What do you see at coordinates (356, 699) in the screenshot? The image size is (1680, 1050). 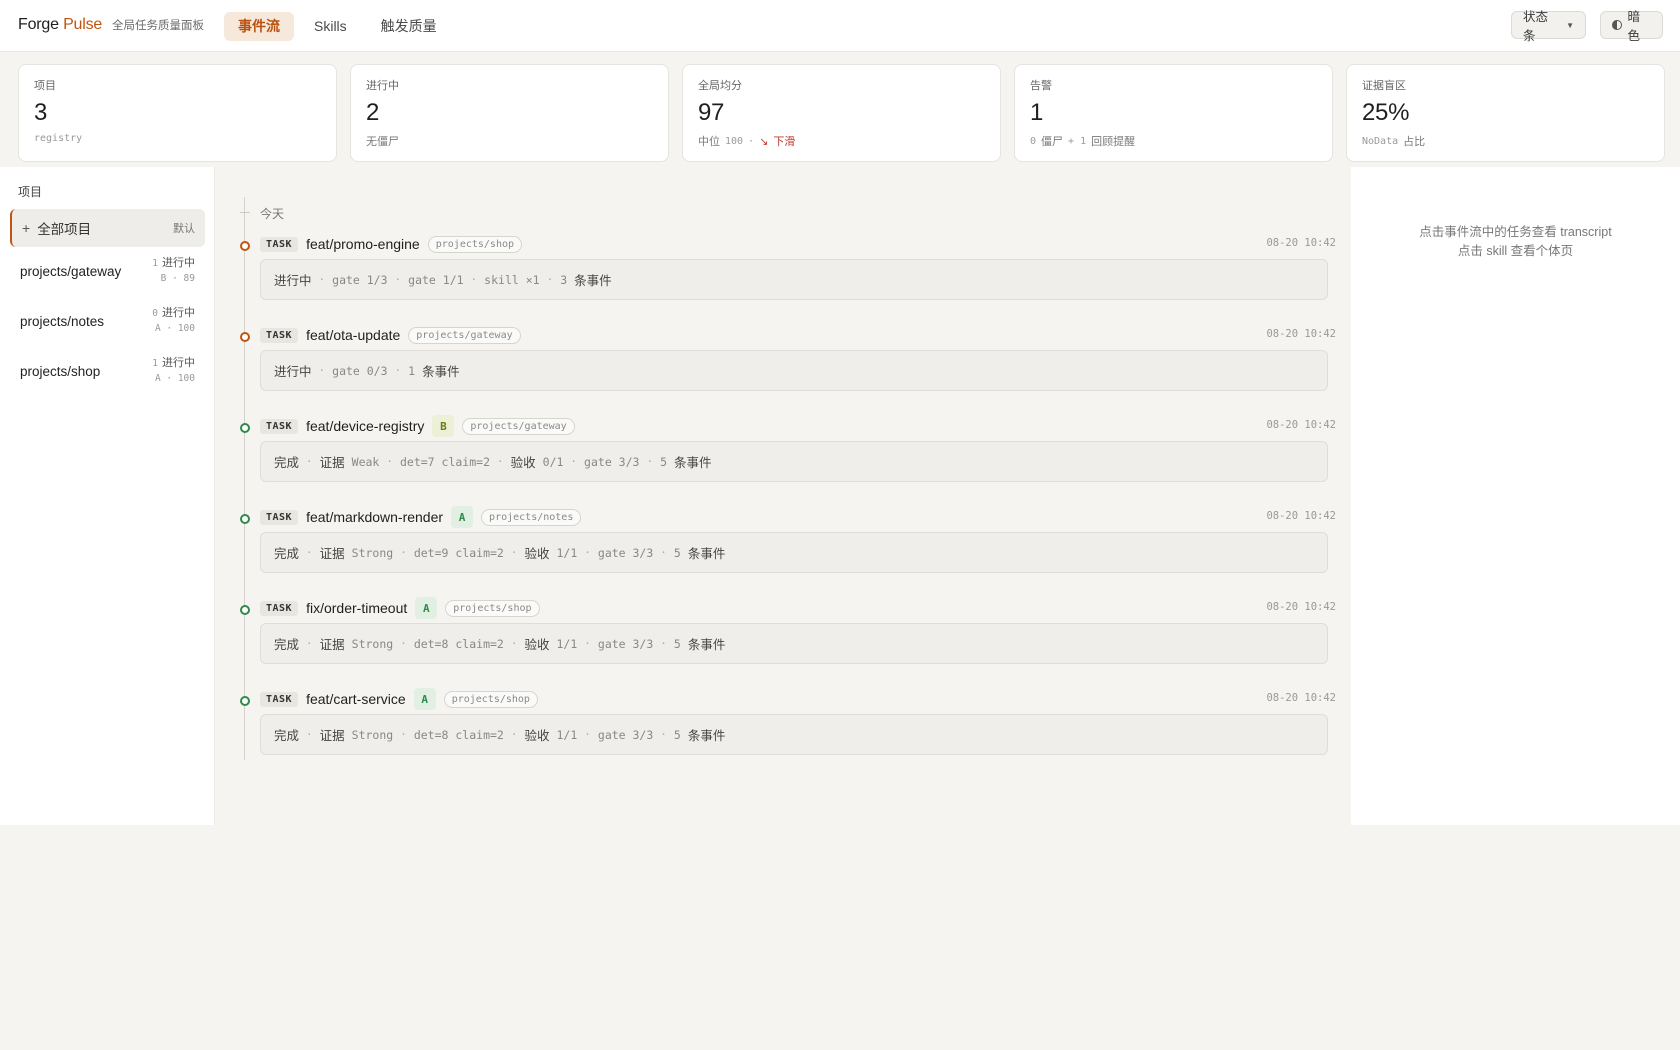 I see `task-name: feat/cart-service` at bounding box center [356, 699].